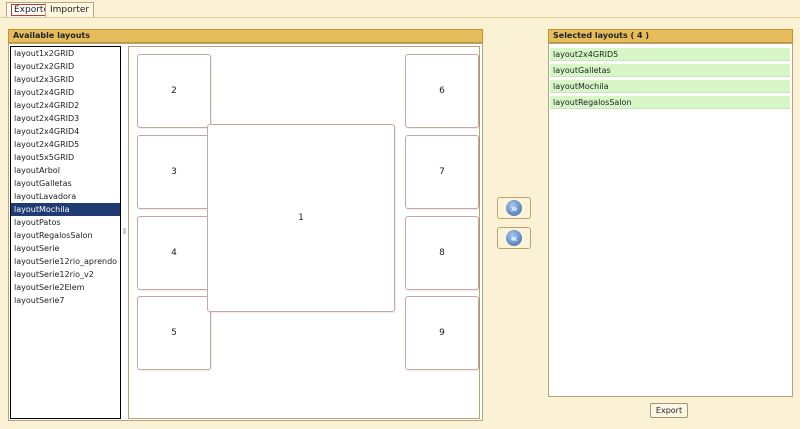 The height and width of the screenshot is (429, 800). What do you see at coordinates (65, 53) in the screenshot?
I see `list-item: layout1x2GRID` at bounding box center [65, 53].